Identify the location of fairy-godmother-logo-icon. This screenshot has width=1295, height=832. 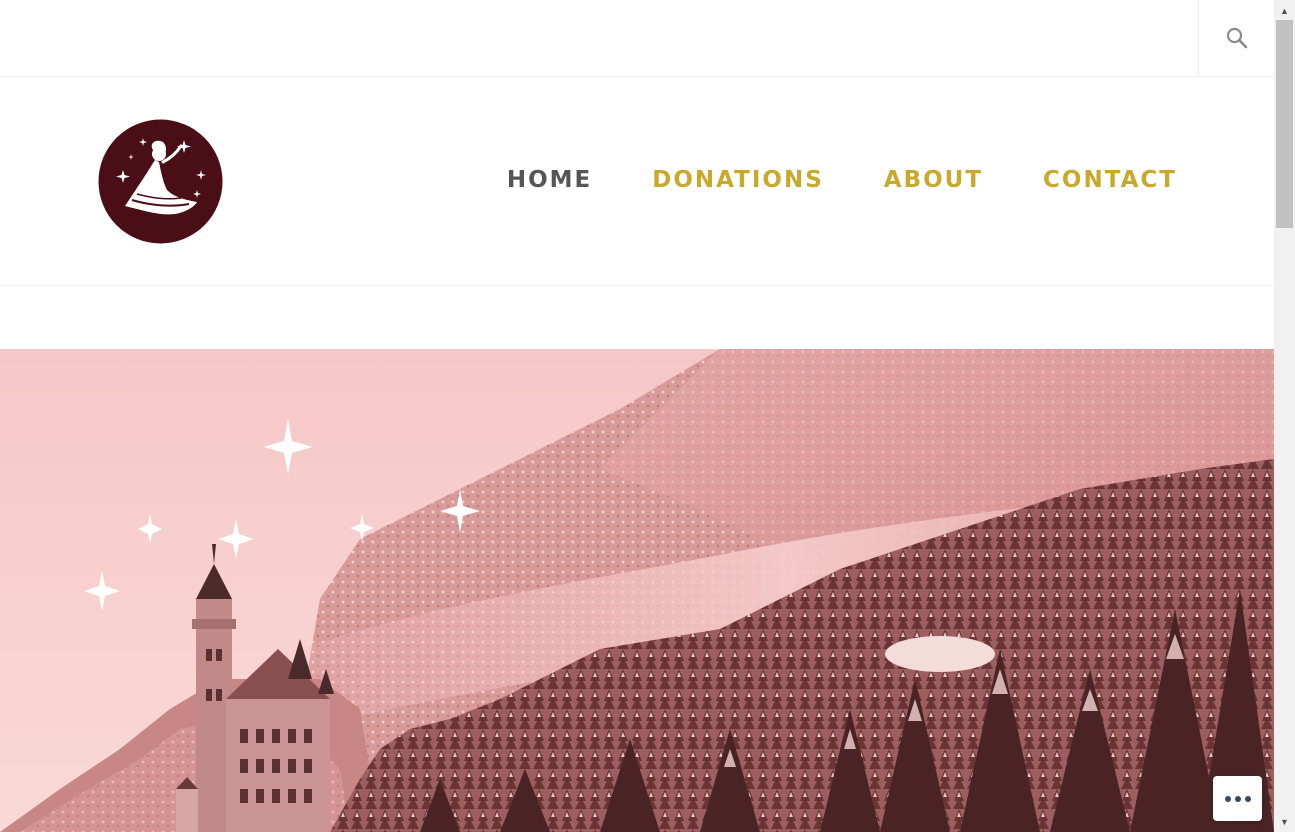
(160, 181).